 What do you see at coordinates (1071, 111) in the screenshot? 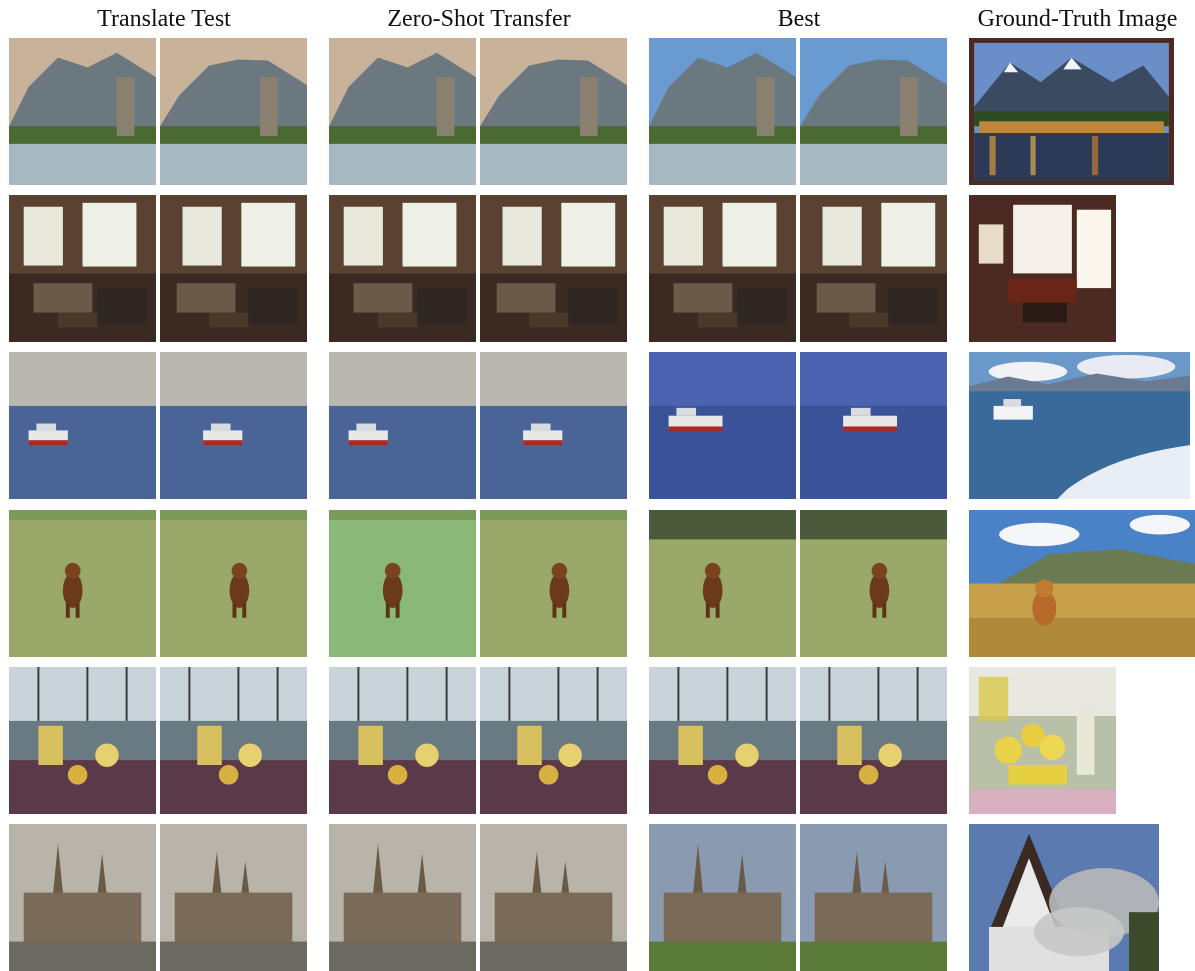
I see `ground-truth-mountain-lake-image` at bounding box center [1071, 111].